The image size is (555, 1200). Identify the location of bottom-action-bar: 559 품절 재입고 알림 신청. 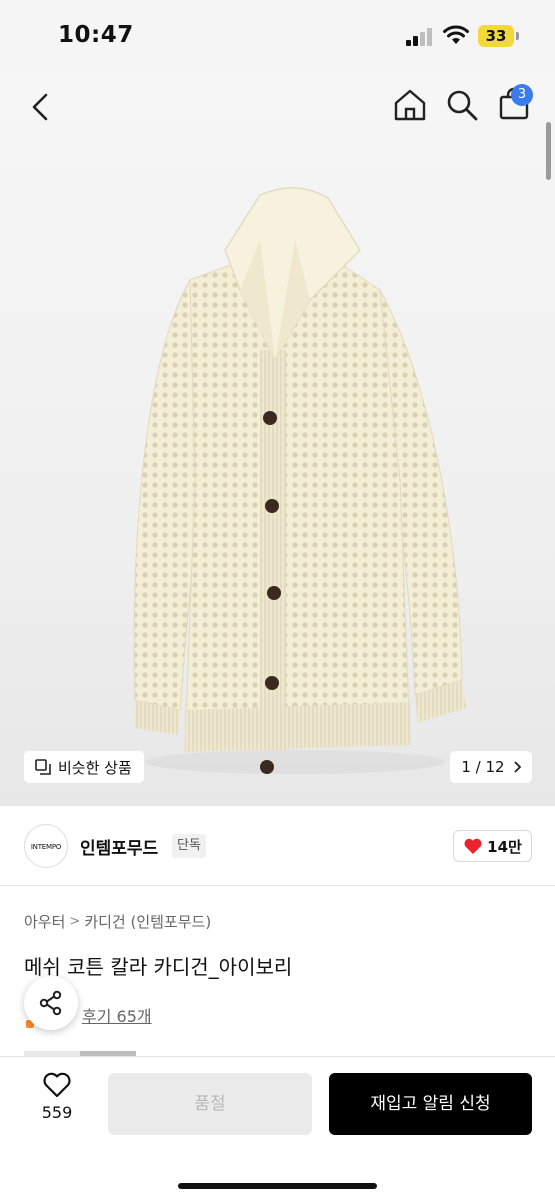
(277, 1128).